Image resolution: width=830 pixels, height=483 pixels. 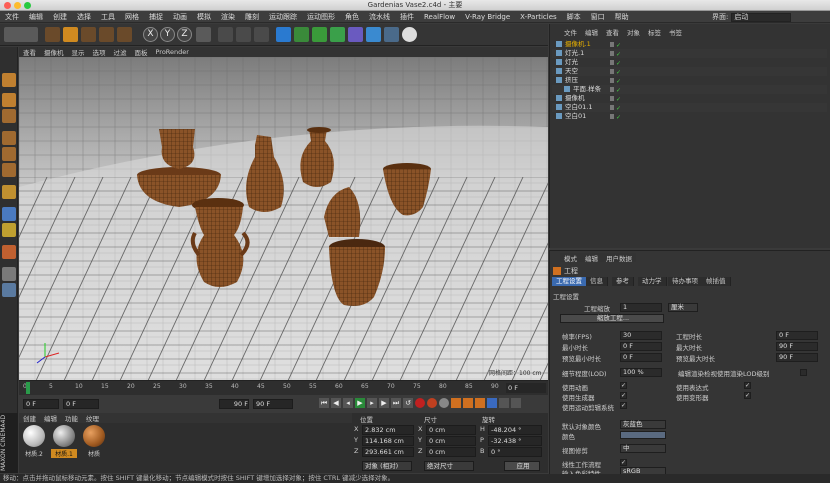 I want to click on previous-frame-icon: ◂, so click(x=348, y=403).